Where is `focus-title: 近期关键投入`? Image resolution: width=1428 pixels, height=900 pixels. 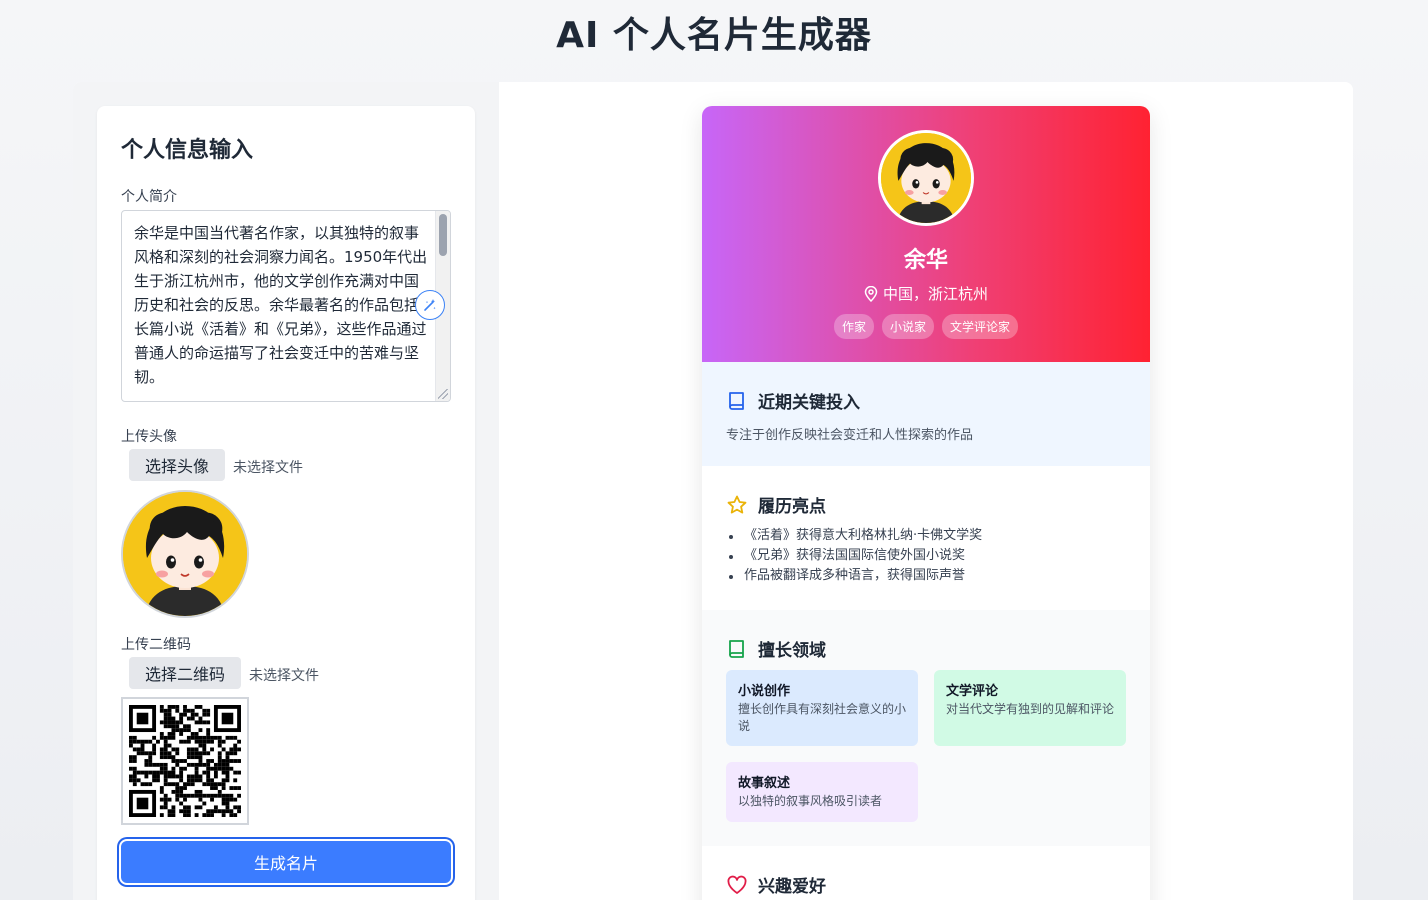
focus-title: 近期关键投入 is located at coordinates (809, 403).